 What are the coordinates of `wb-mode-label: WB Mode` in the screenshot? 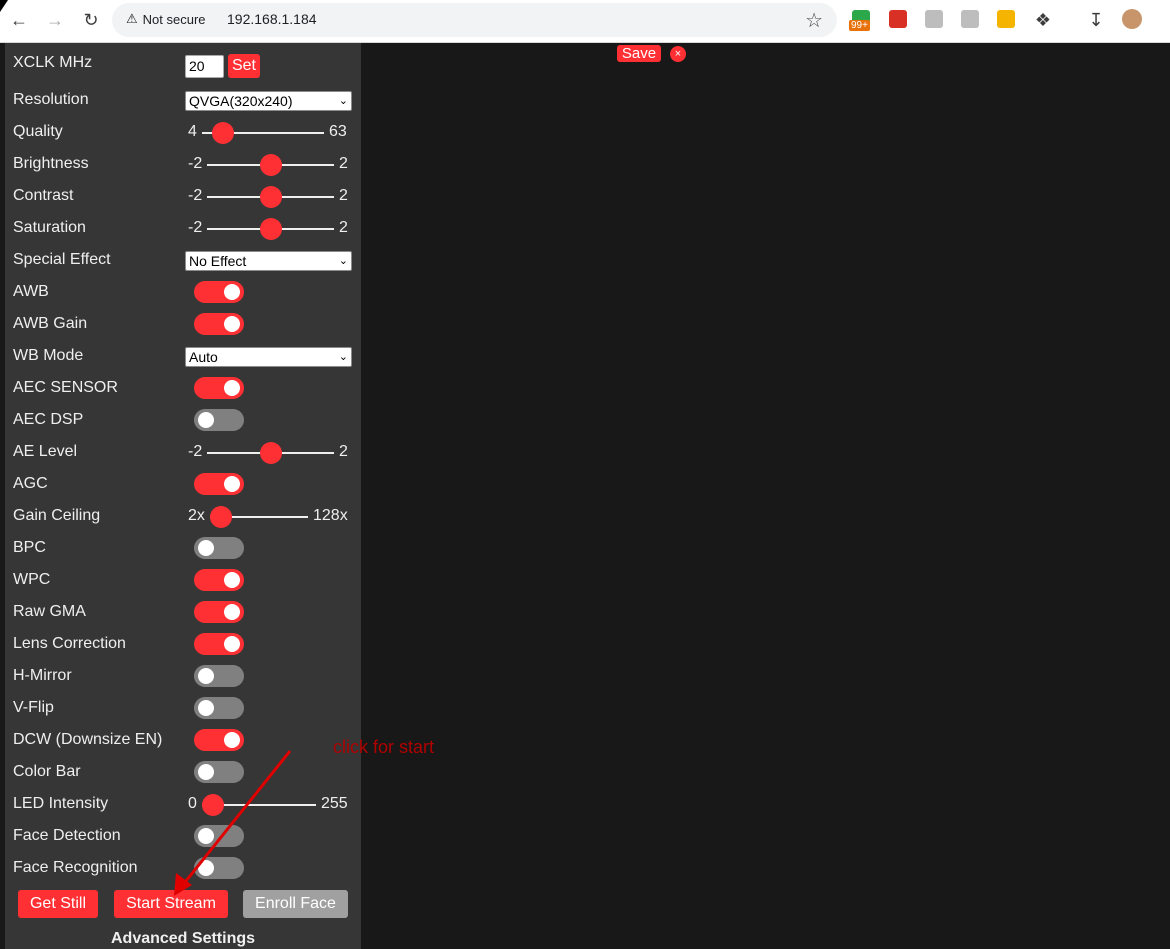 It's located at (48, 355).